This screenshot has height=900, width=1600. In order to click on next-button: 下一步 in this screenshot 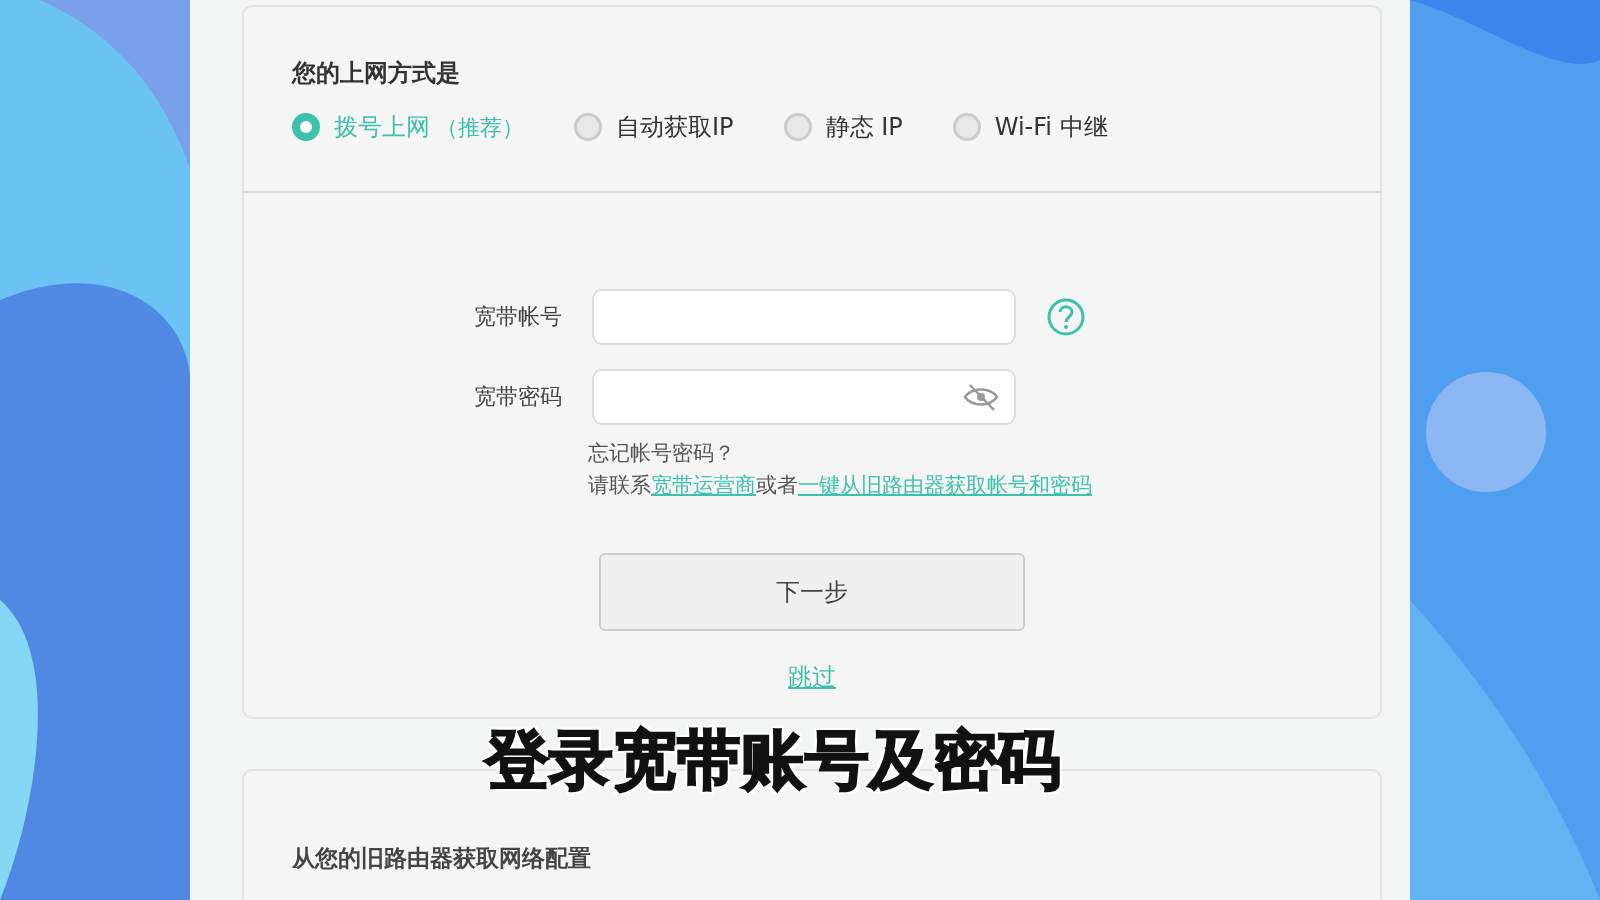, I will do `click(812, 592)`.